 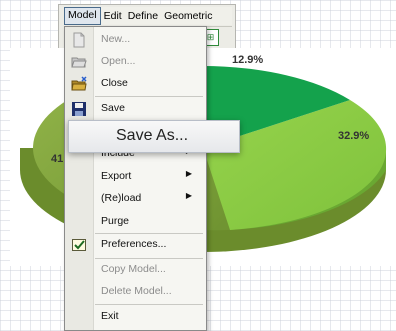 What do you see at coordinates (57, 159) in the screenshot?
I see `slice-label-olive: 41` at bounding box center [57, 159].